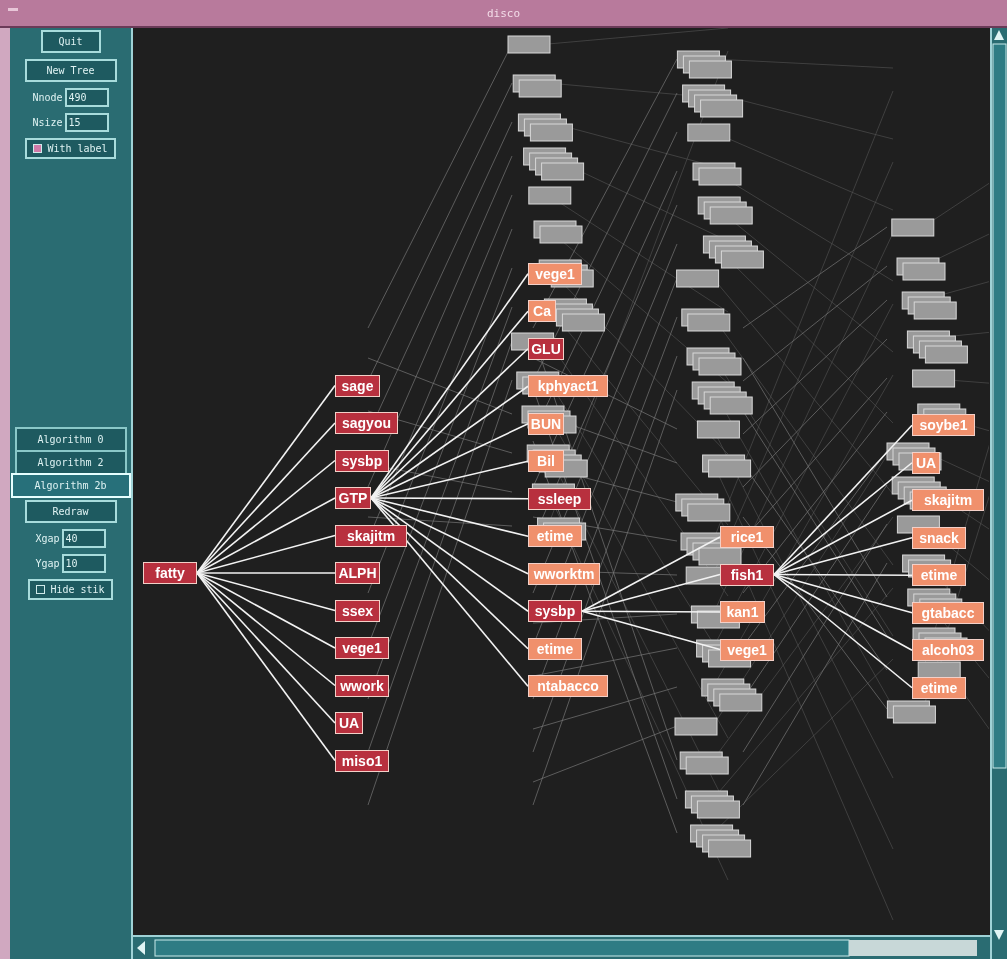 This screenshot has height=959, width=1007. What do you see at coordinates (362, 685) in the screenshot?
I see `tree-node: wwork` at bounding box center [362, 685].